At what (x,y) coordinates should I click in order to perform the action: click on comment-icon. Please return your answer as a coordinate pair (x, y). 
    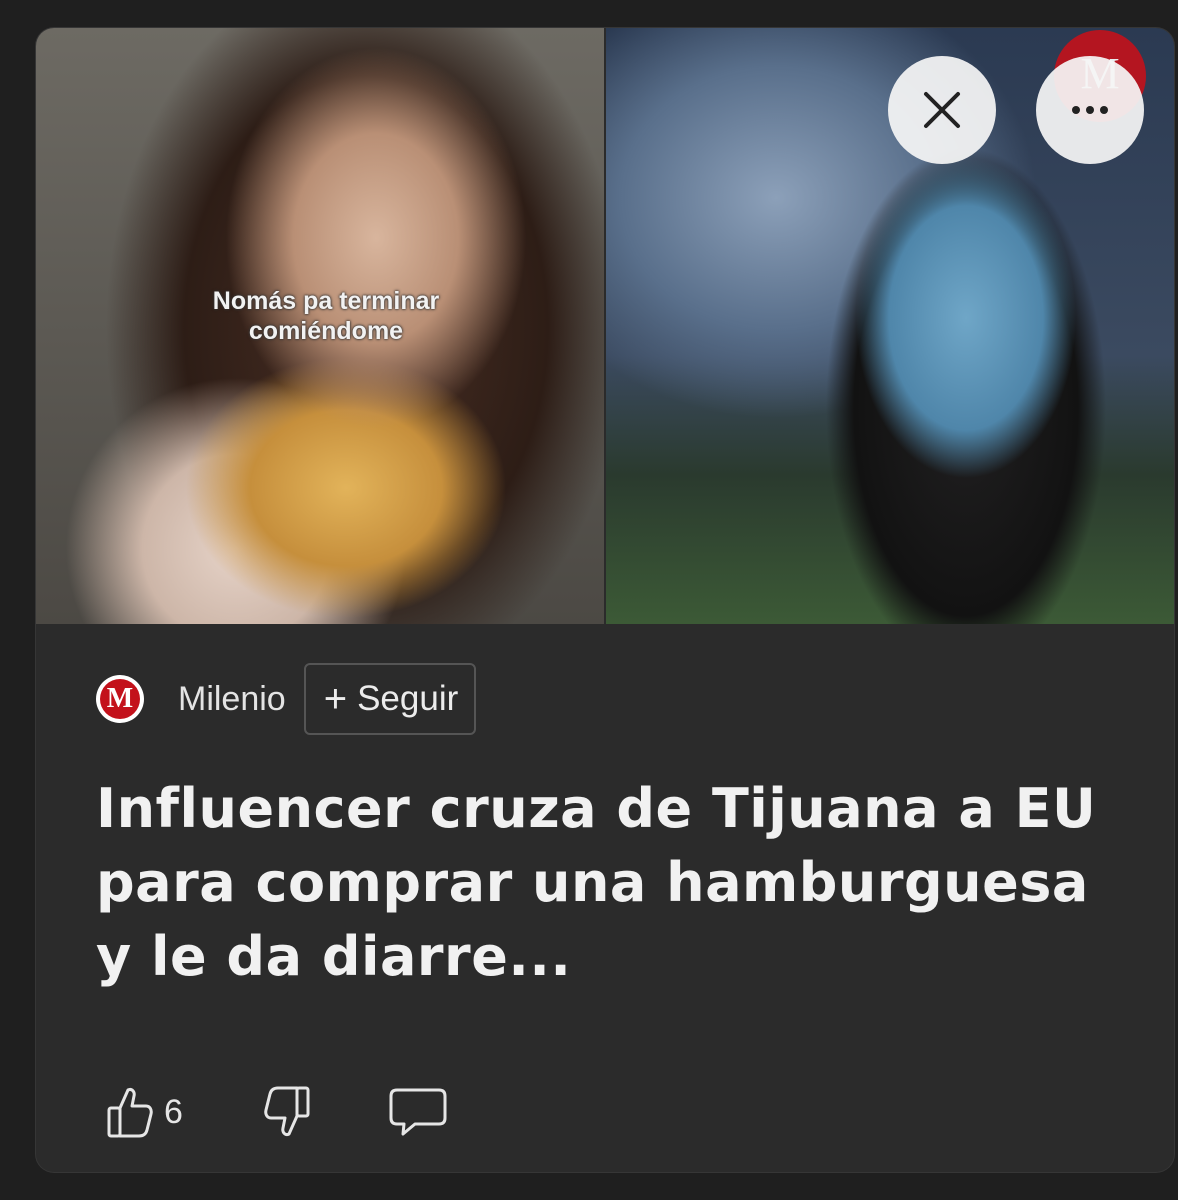
    Looking at the image, I should click on (418, 1112).